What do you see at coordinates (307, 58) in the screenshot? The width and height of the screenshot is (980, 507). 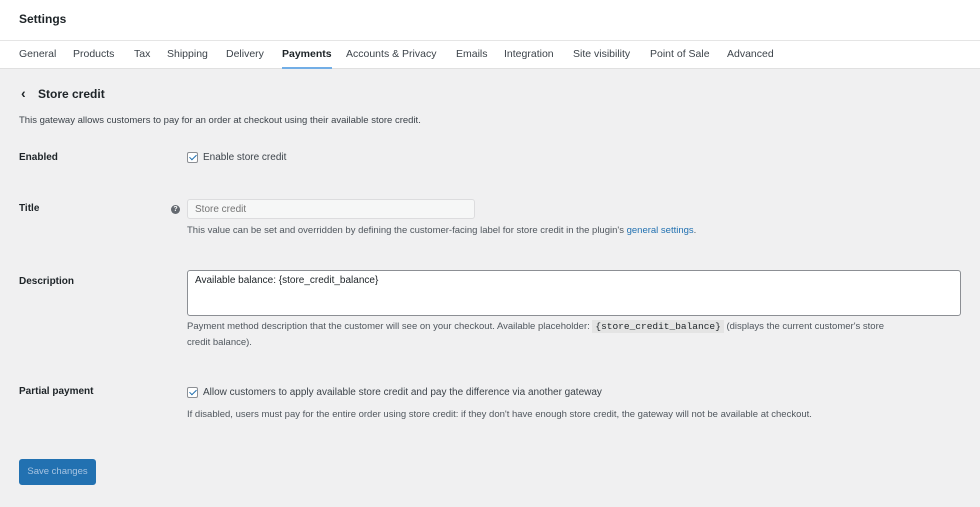 I see `tab-payments: Payments` at bounding box center [307, 58].